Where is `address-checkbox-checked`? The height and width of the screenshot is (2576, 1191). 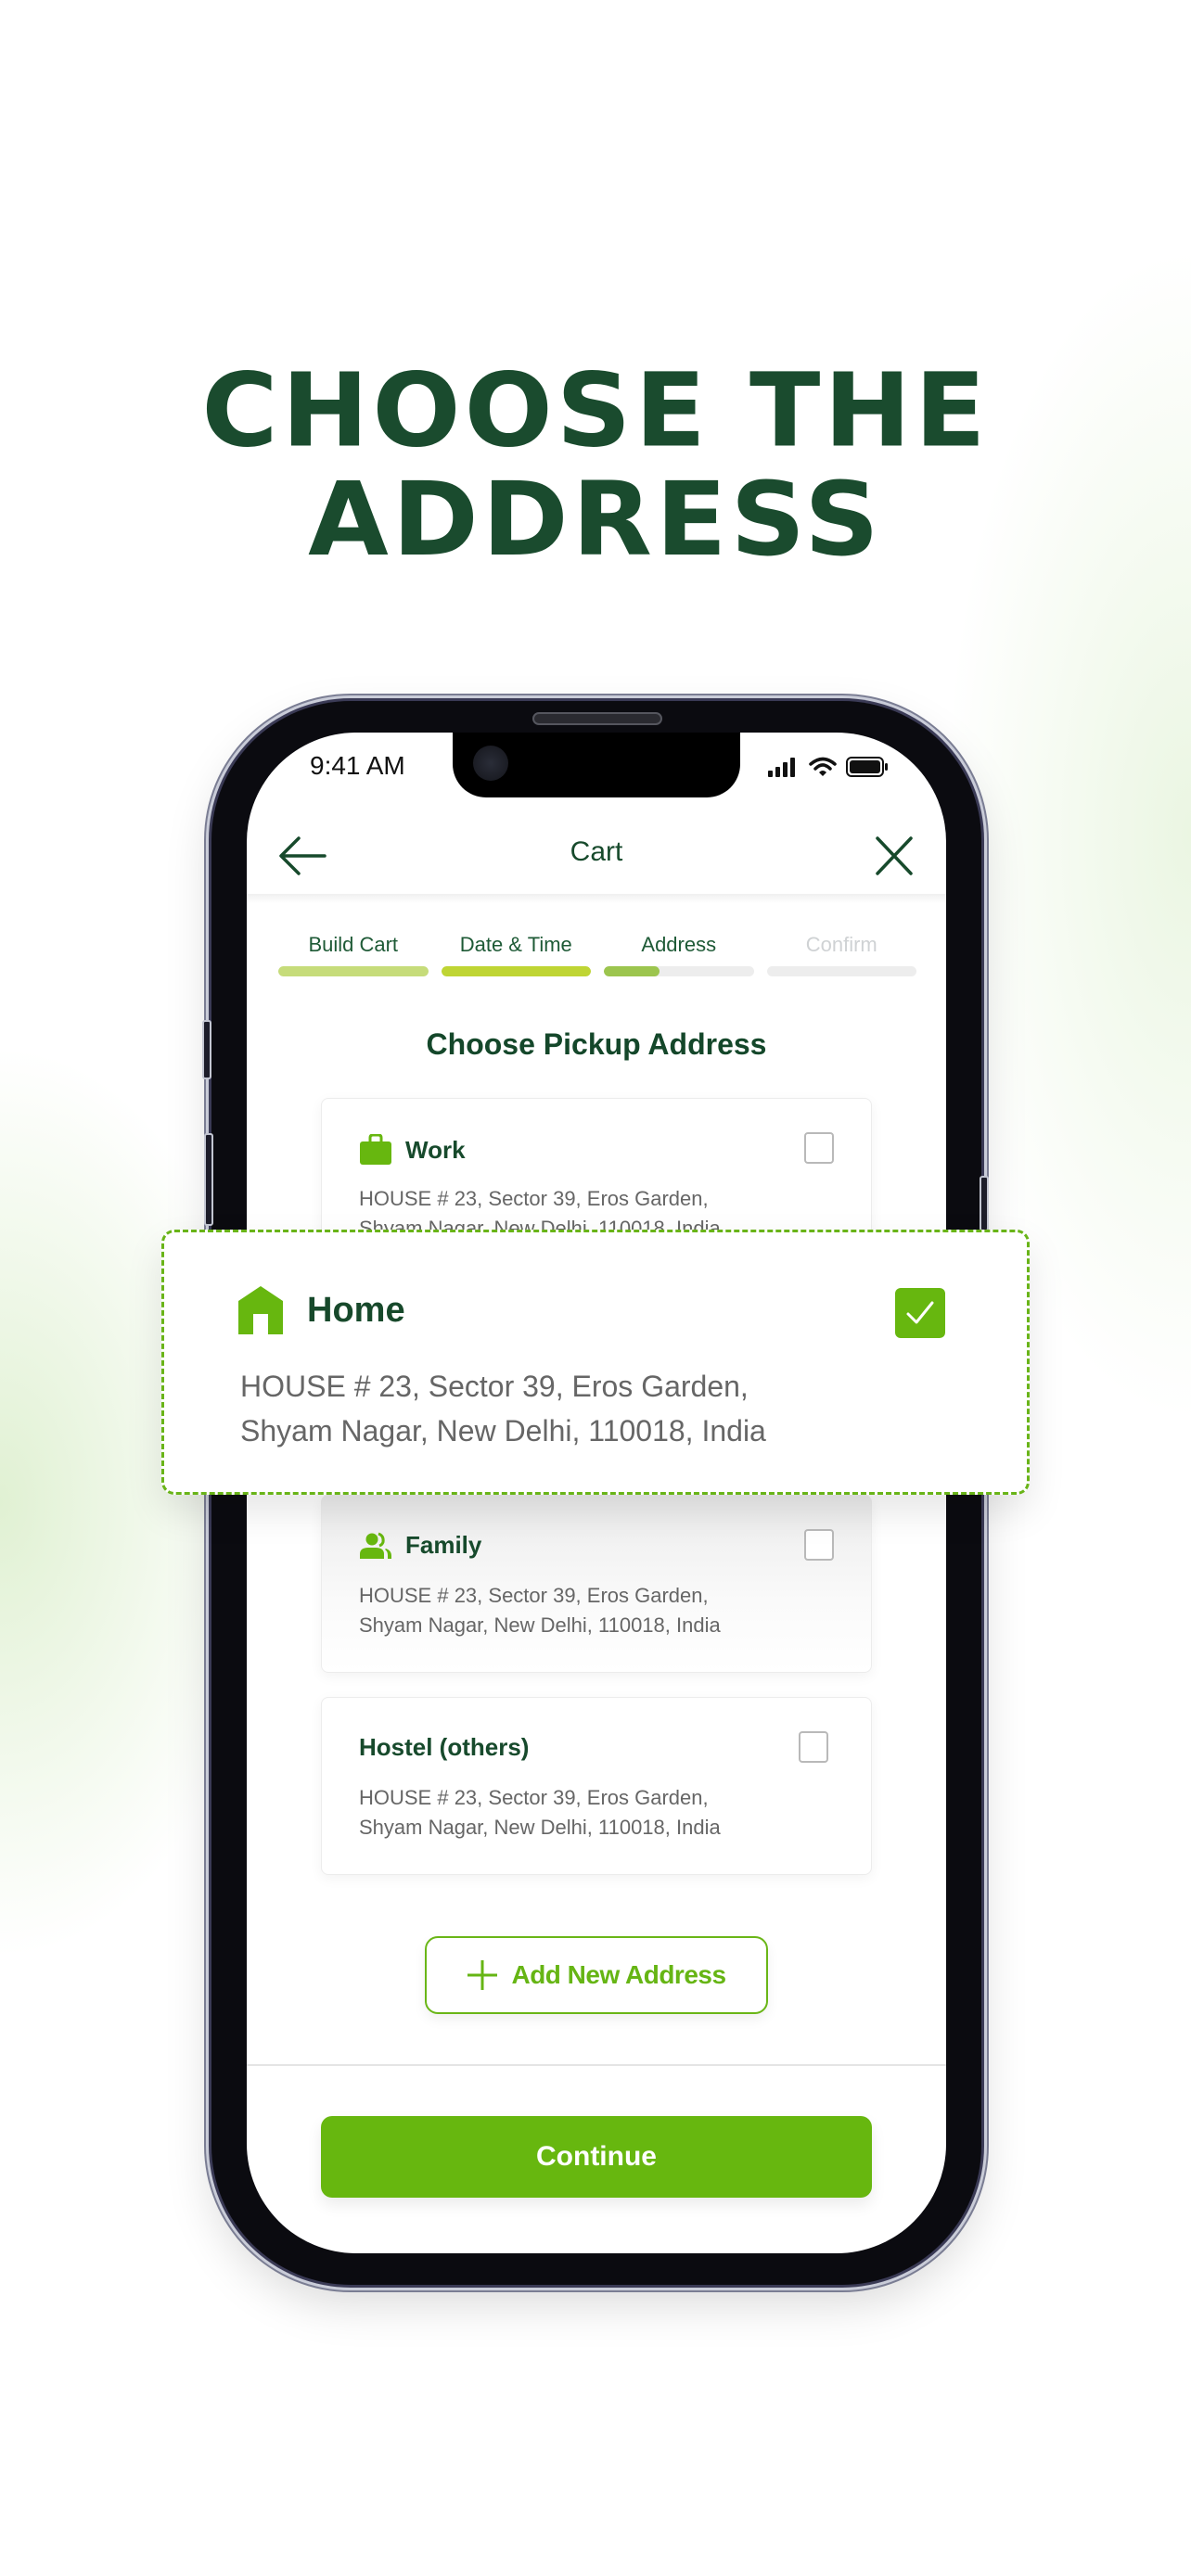
address-checkbox-checked is located at coordinates (920, 1313).